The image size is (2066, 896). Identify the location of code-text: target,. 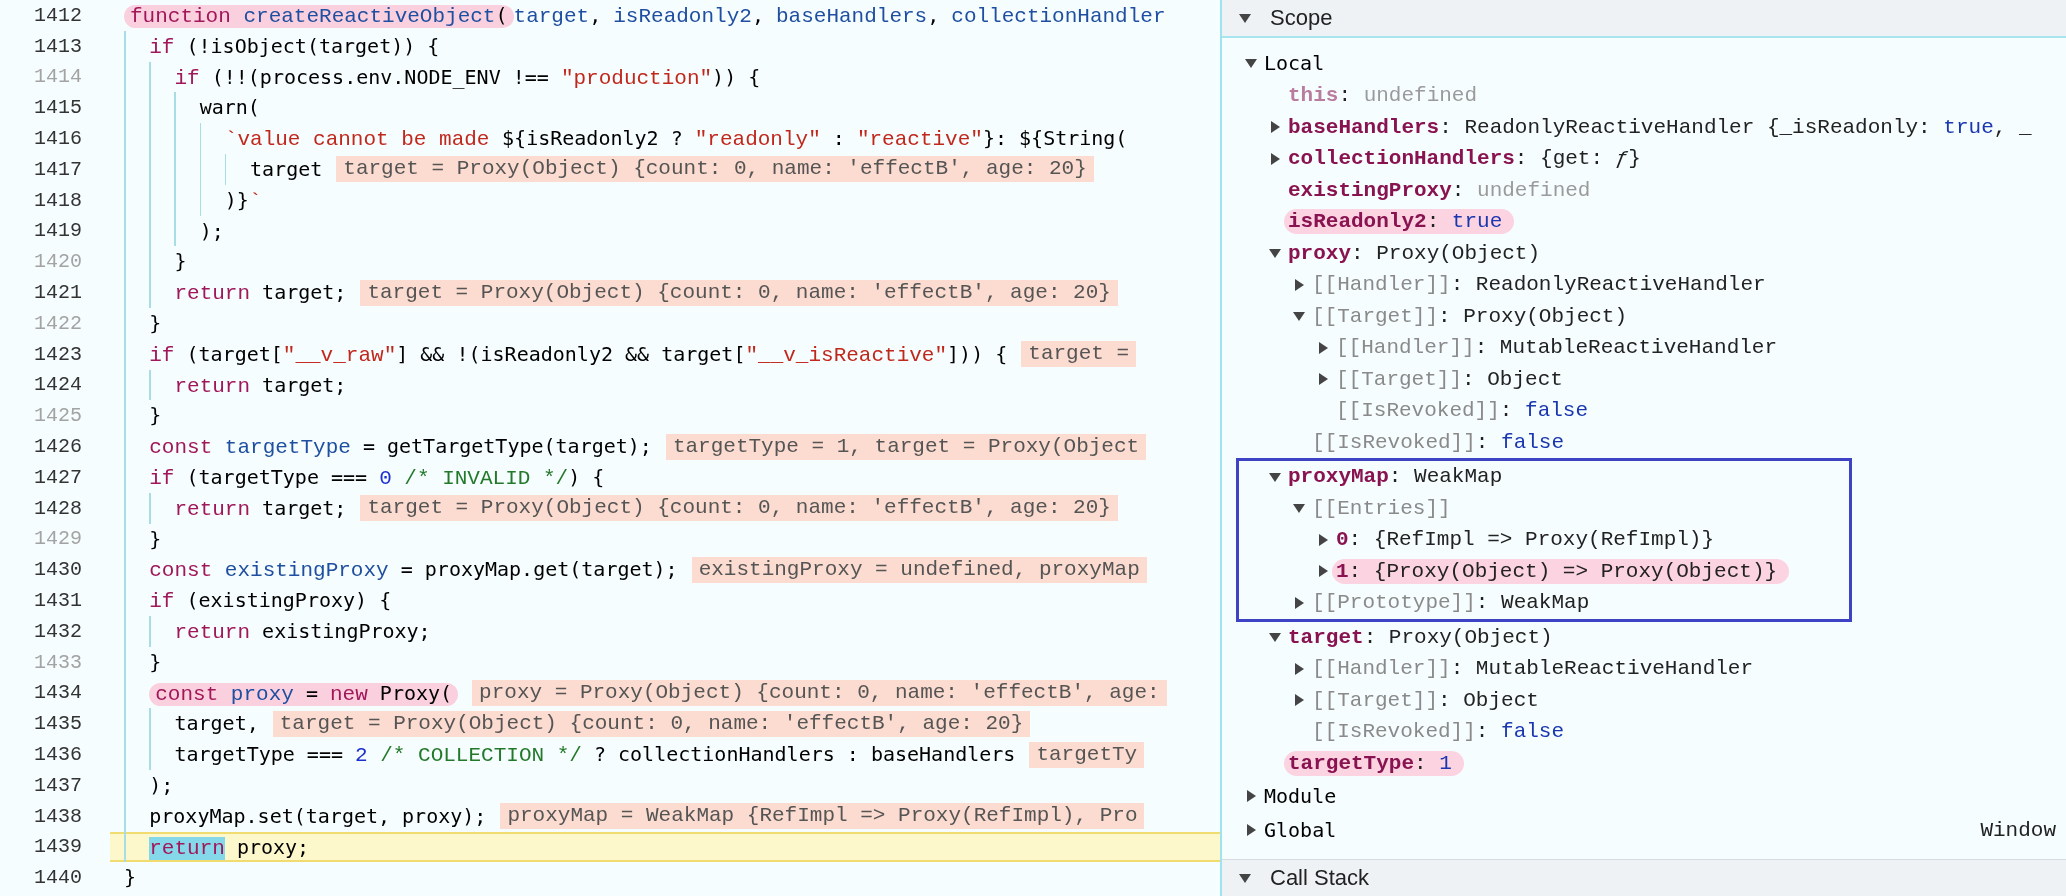
(191, 724).